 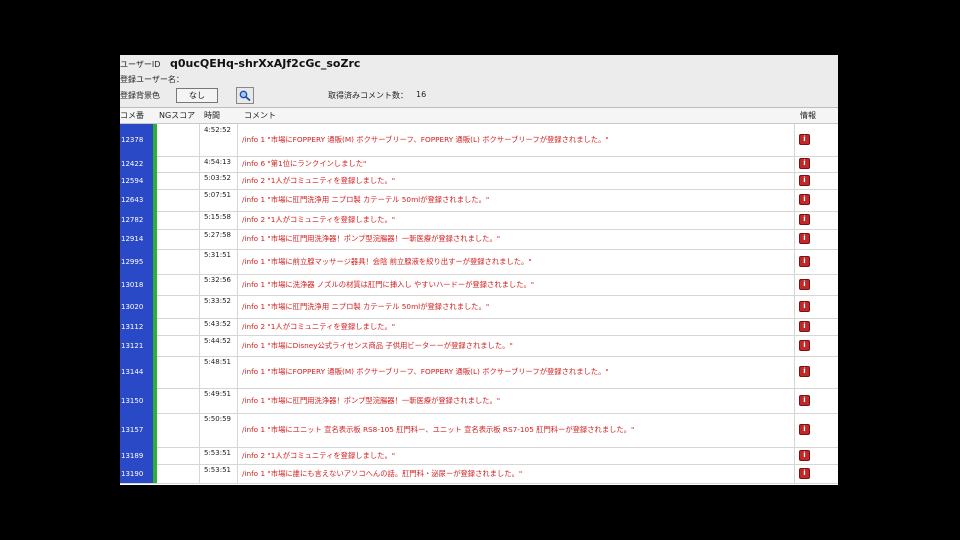 What do you see at coordinates (219, 164) in the screenshot?
I see `comment-time: 4:54:13` at bounding box center [219, 164].